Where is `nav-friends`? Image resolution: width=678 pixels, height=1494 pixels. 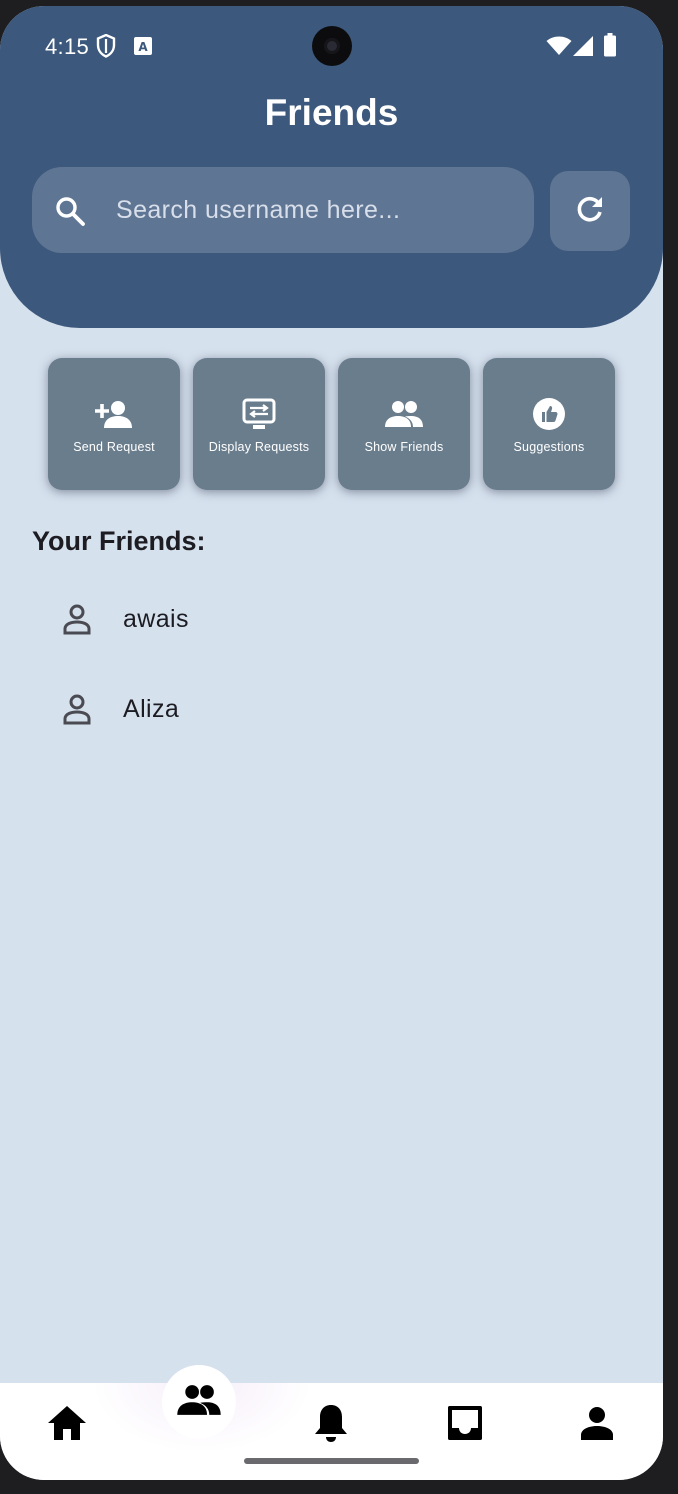
nav-friends is located at coordinates (199, 1402).